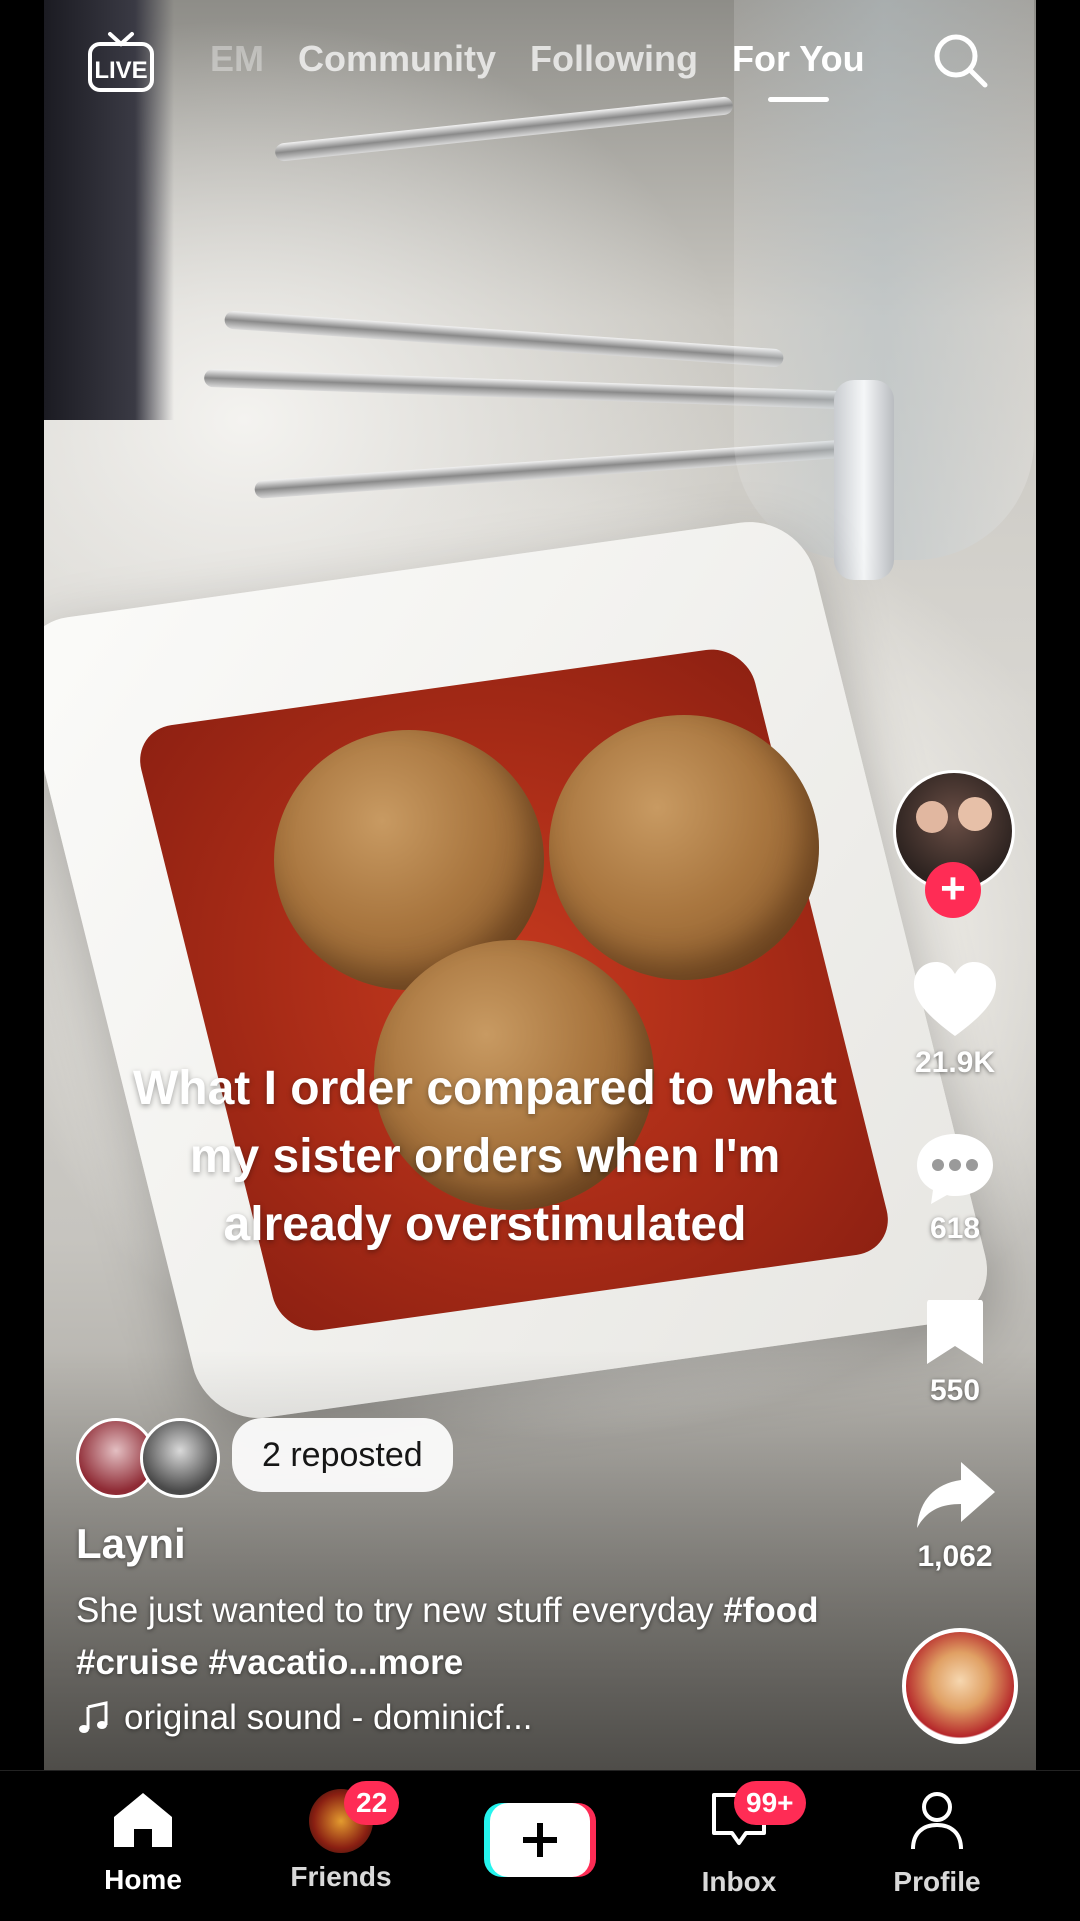 The image size is (1080, 1921). I want to click on nav-home: Home, so click(143, 1842).